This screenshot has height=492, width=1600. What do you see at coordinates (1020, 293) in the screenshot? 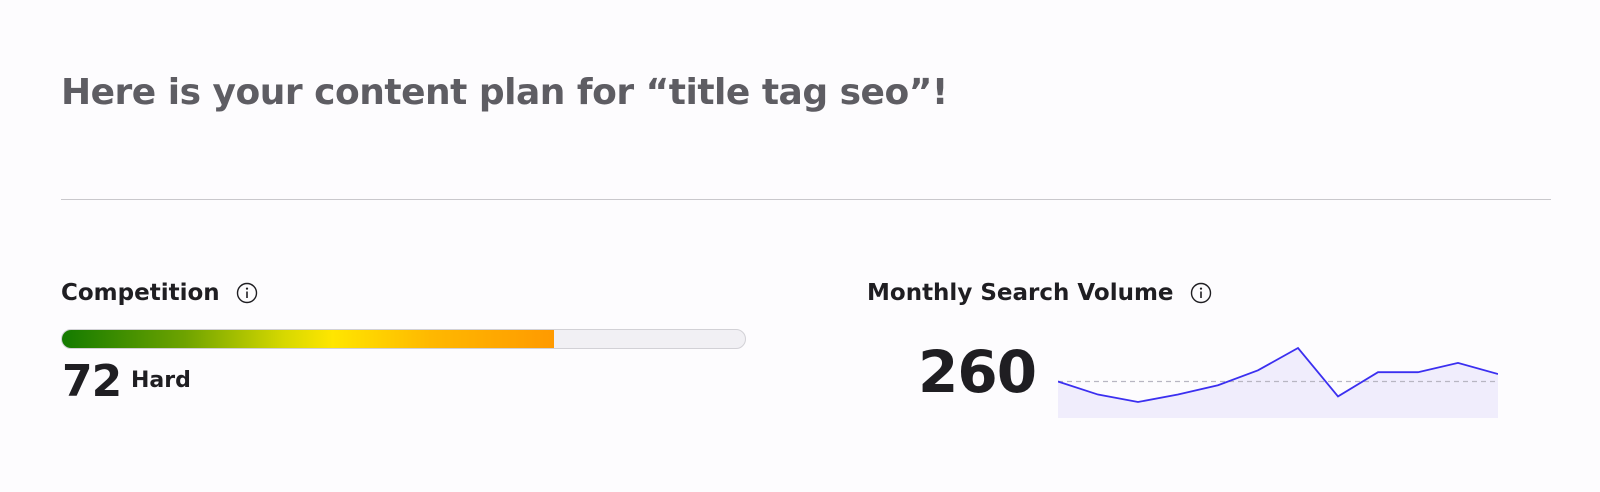
I see `search-volume-label: Monthly Search Volume` at bounding box center [1020, 293].